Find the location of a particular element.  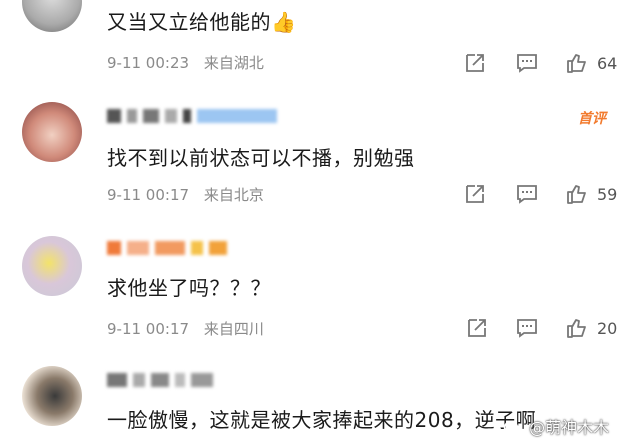

comment-actions: 64 is located at coordinates (540, 63).